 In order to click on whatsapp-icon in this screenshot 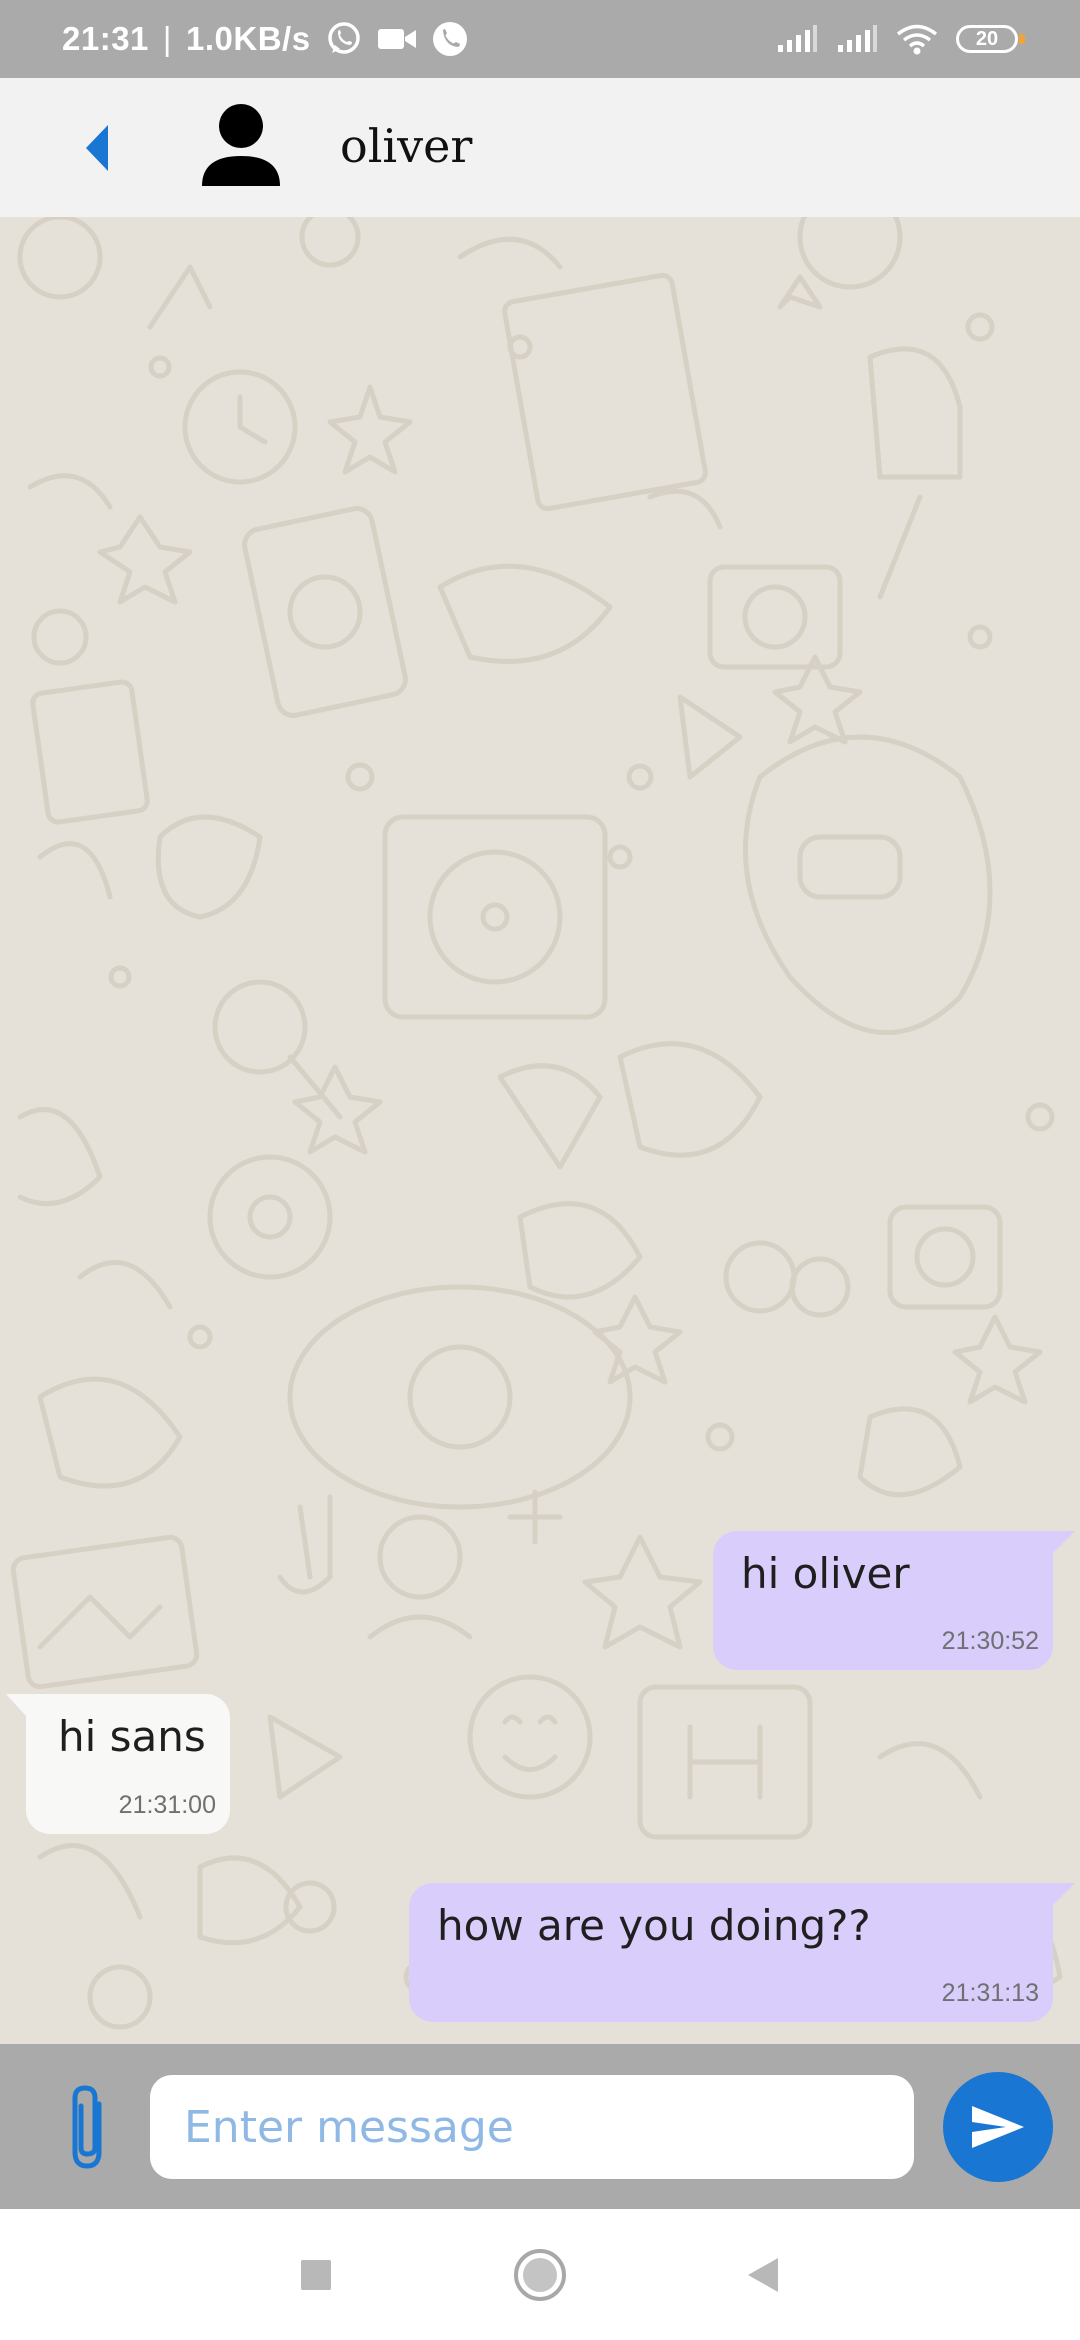, I will do `click(344, 39)`.